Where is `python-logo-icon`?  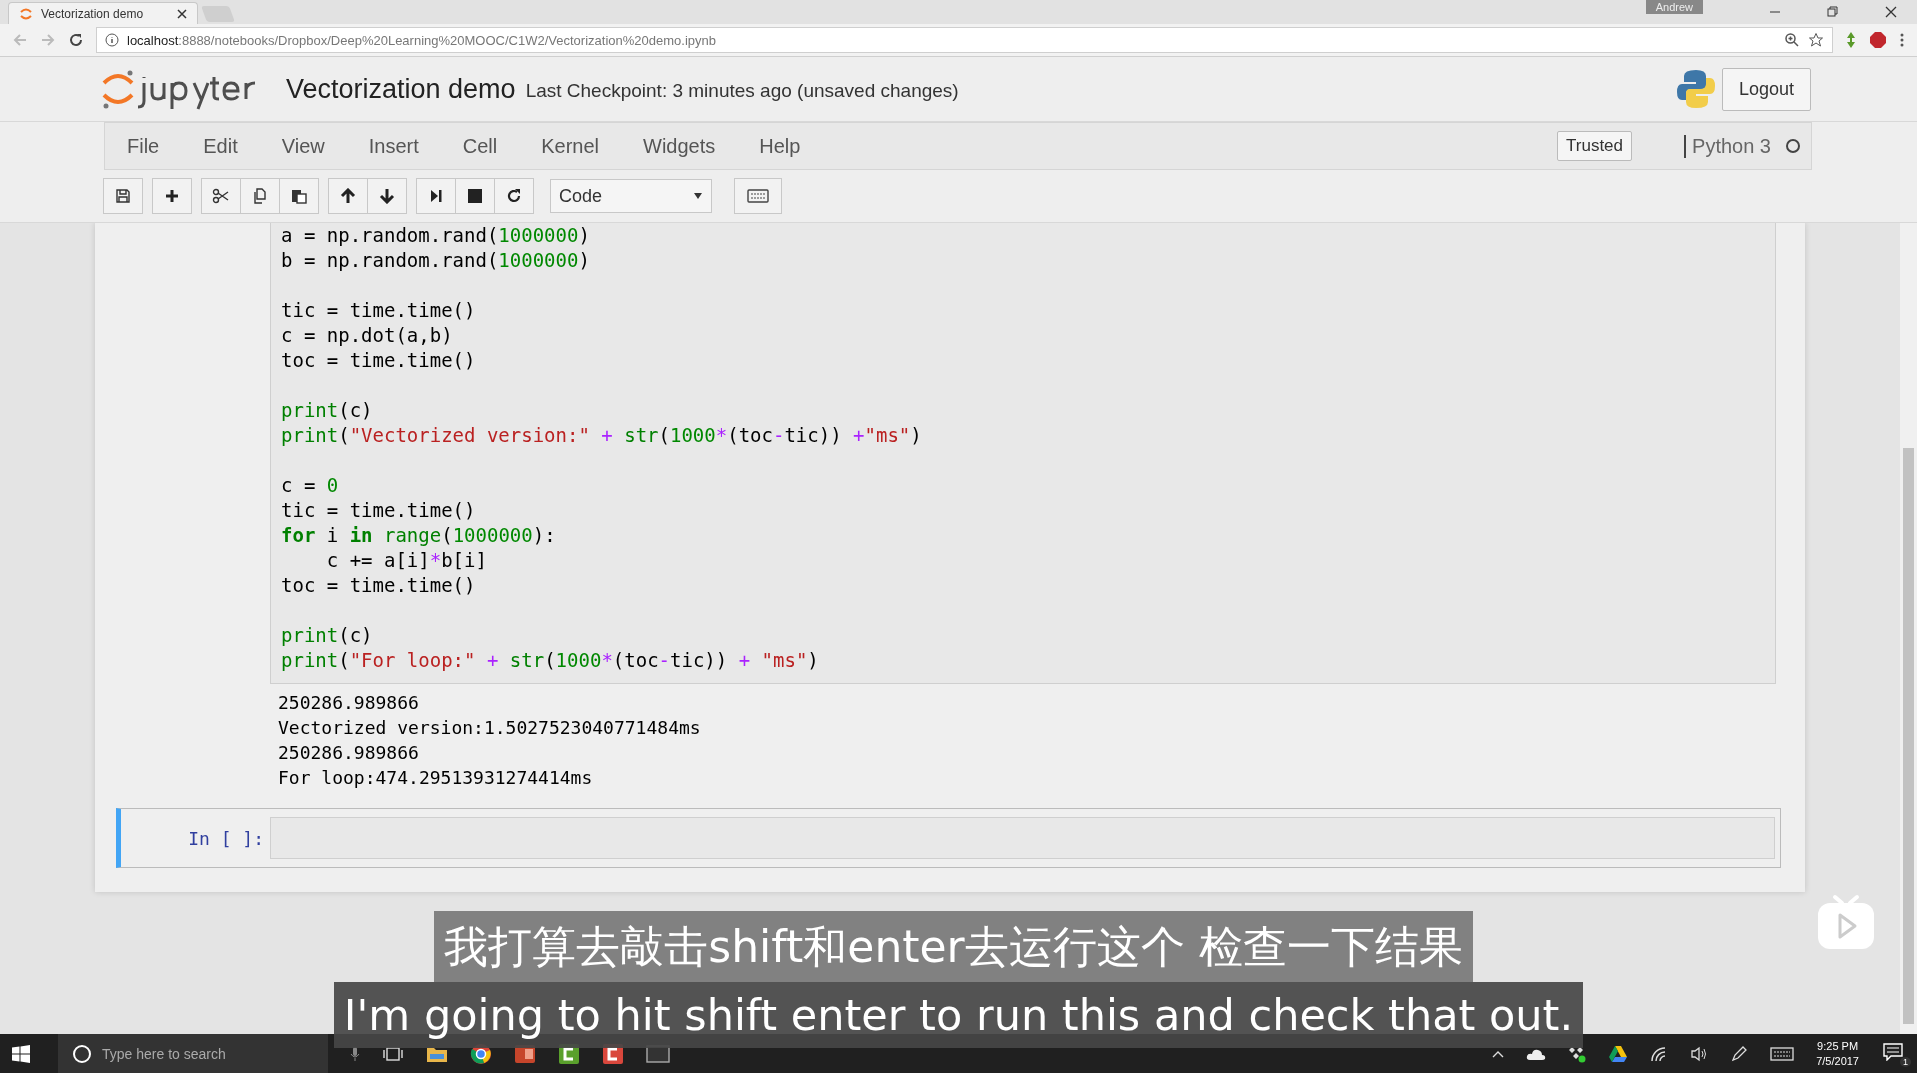 python-logo-icon is located at coordinates (1695, 89).